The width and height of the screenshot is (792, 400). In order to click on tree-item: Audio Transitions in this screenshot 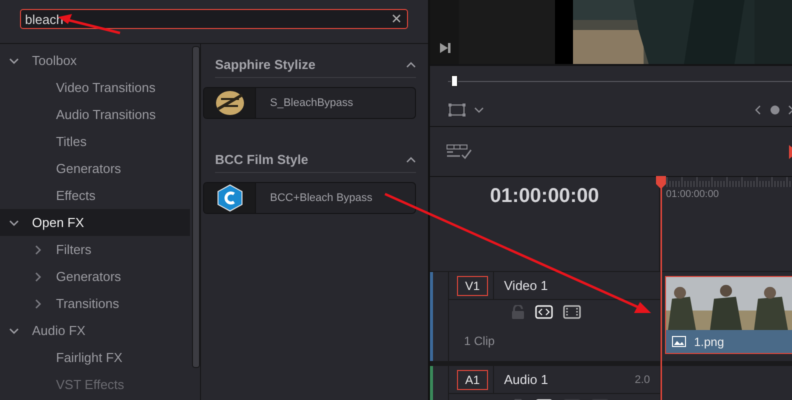, I will do `click(95, 114)`.